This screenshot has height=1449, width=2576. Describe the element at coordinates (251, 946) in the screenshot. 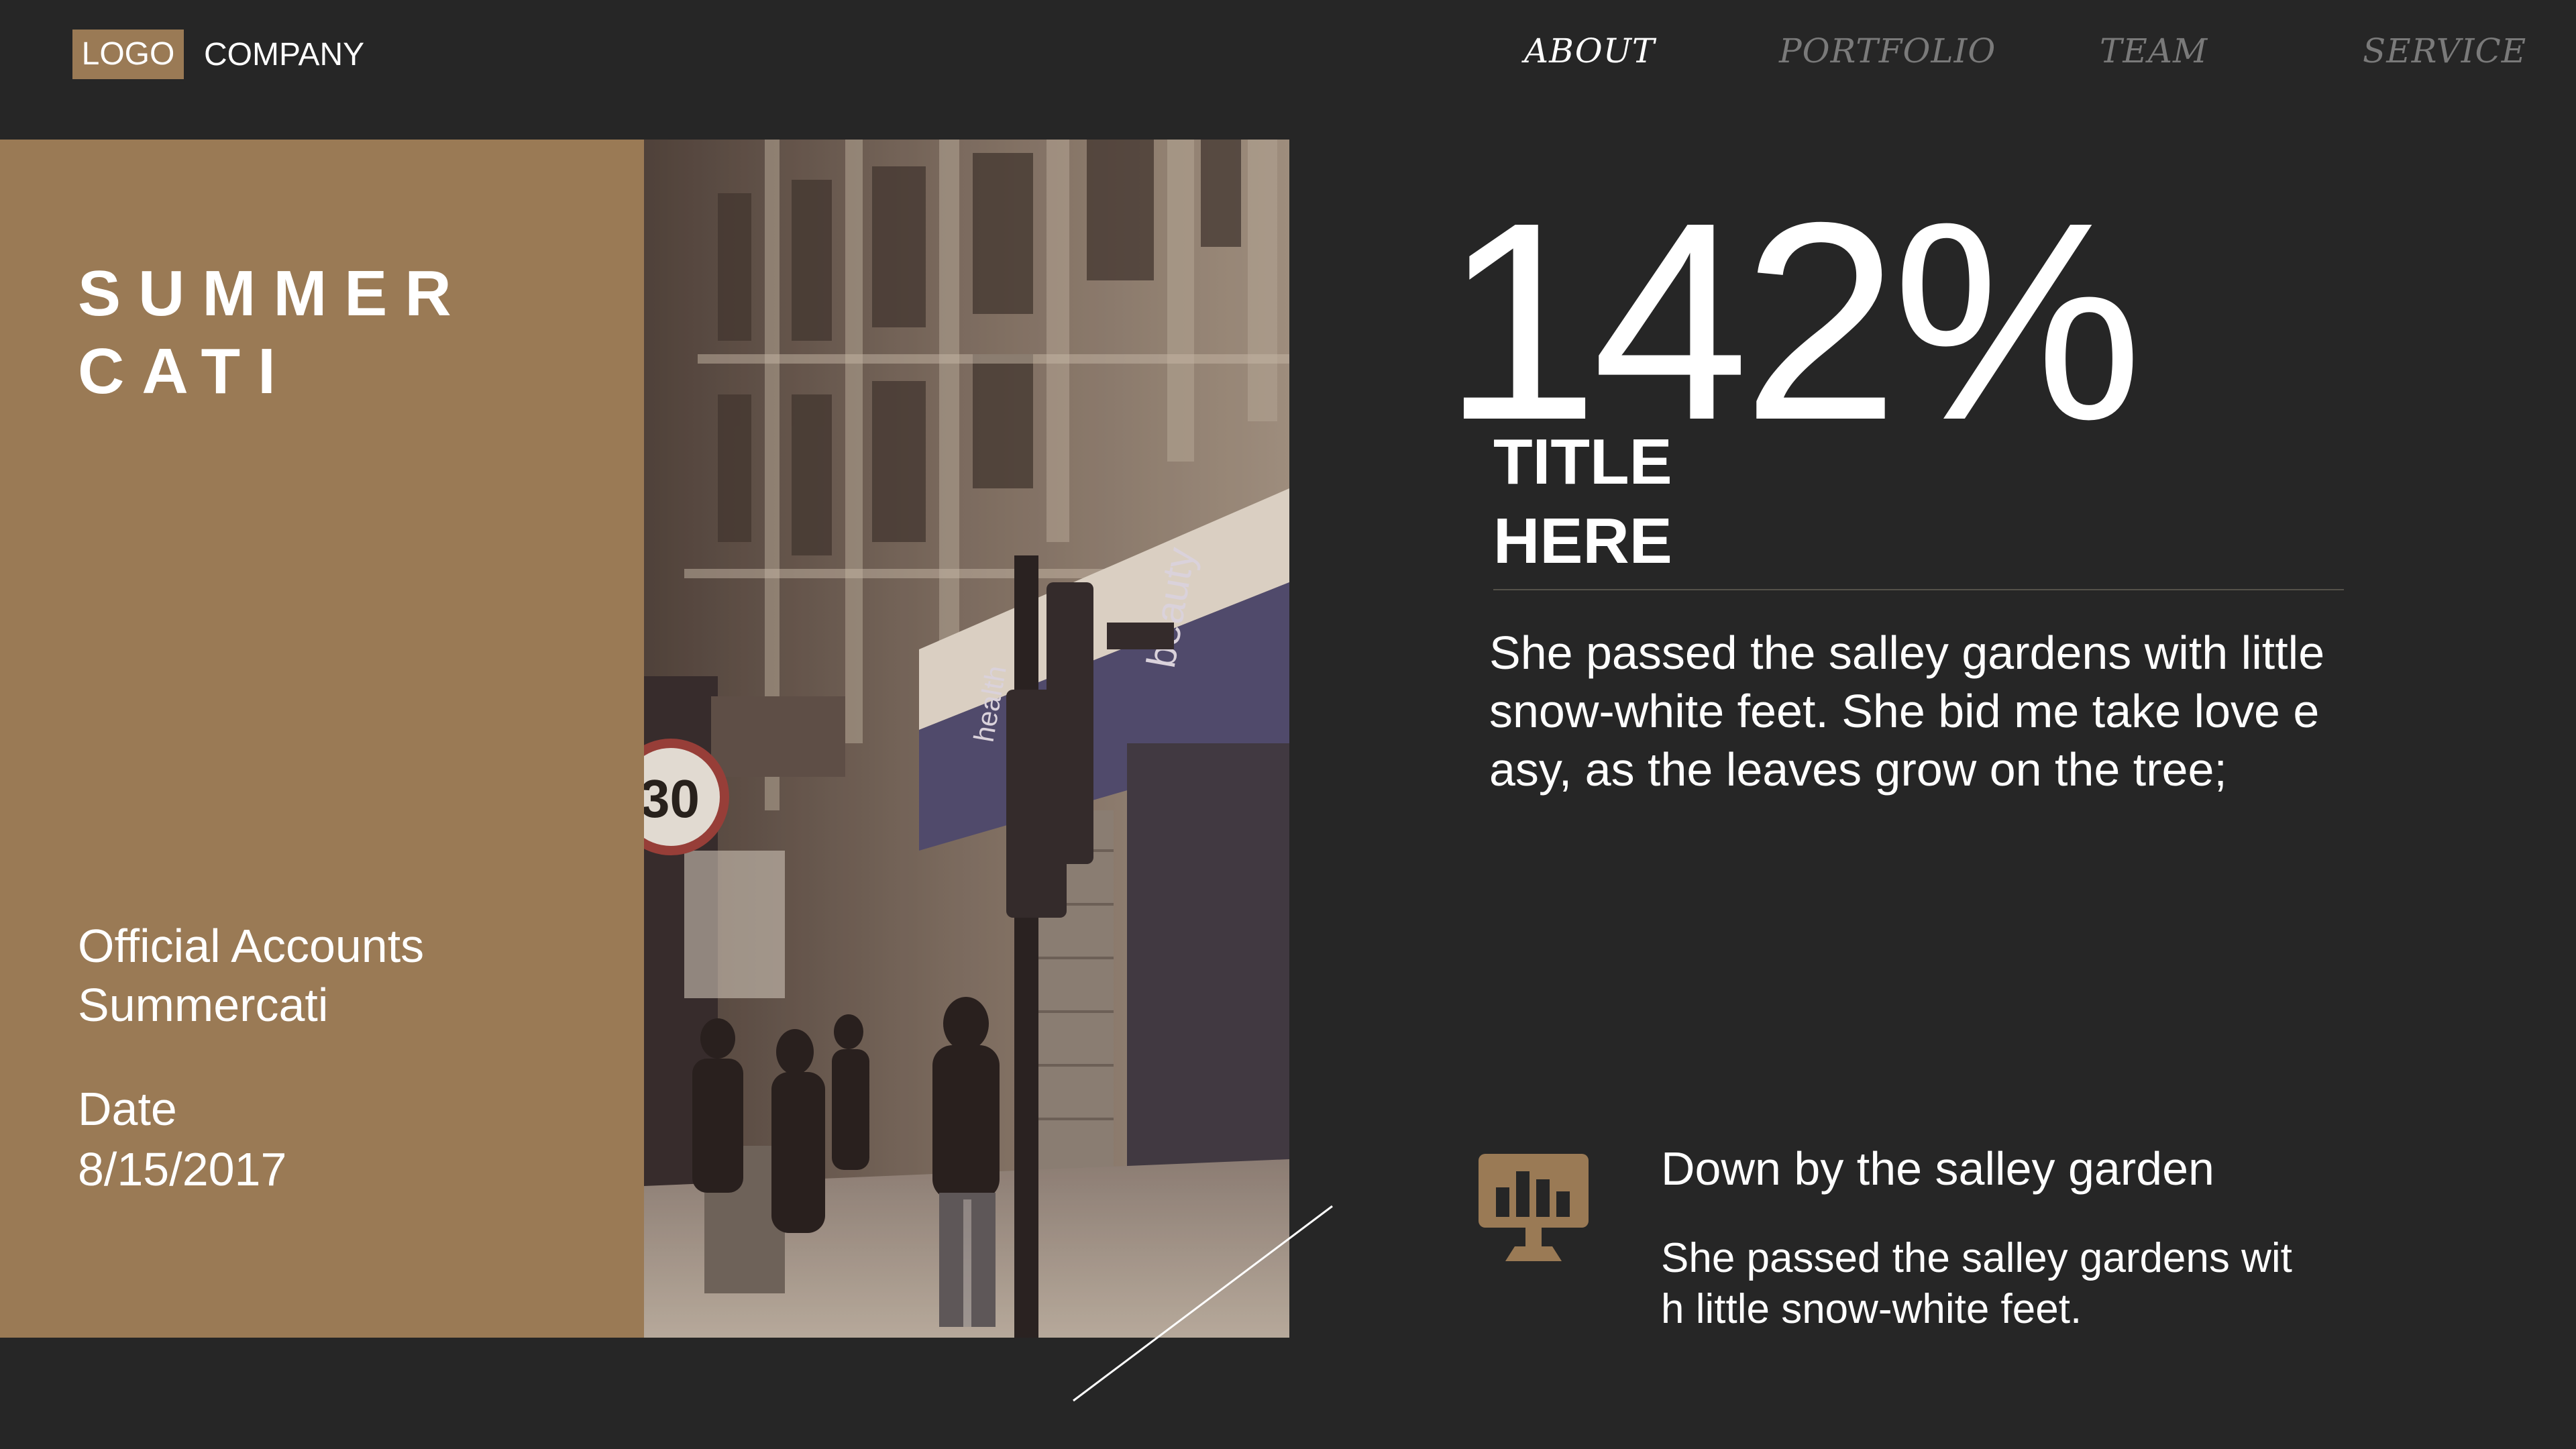

I see `accounts-label: Official Accounts` at that location.